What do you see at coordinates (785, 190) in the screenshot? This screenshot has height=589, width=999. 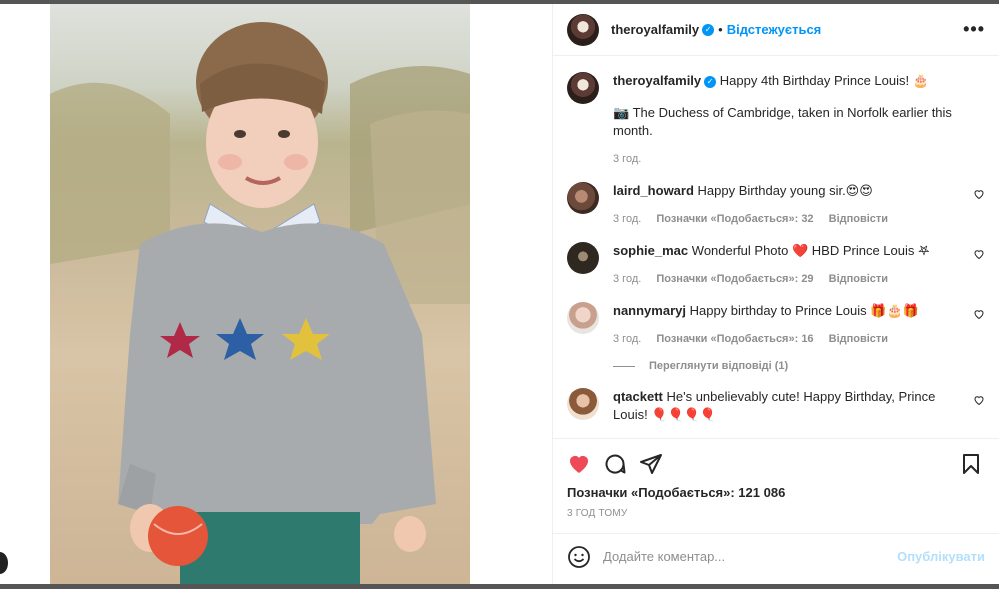 I see `comment-text: Happy Birthday young sir.😍😍` at bounding box center [785, 190].